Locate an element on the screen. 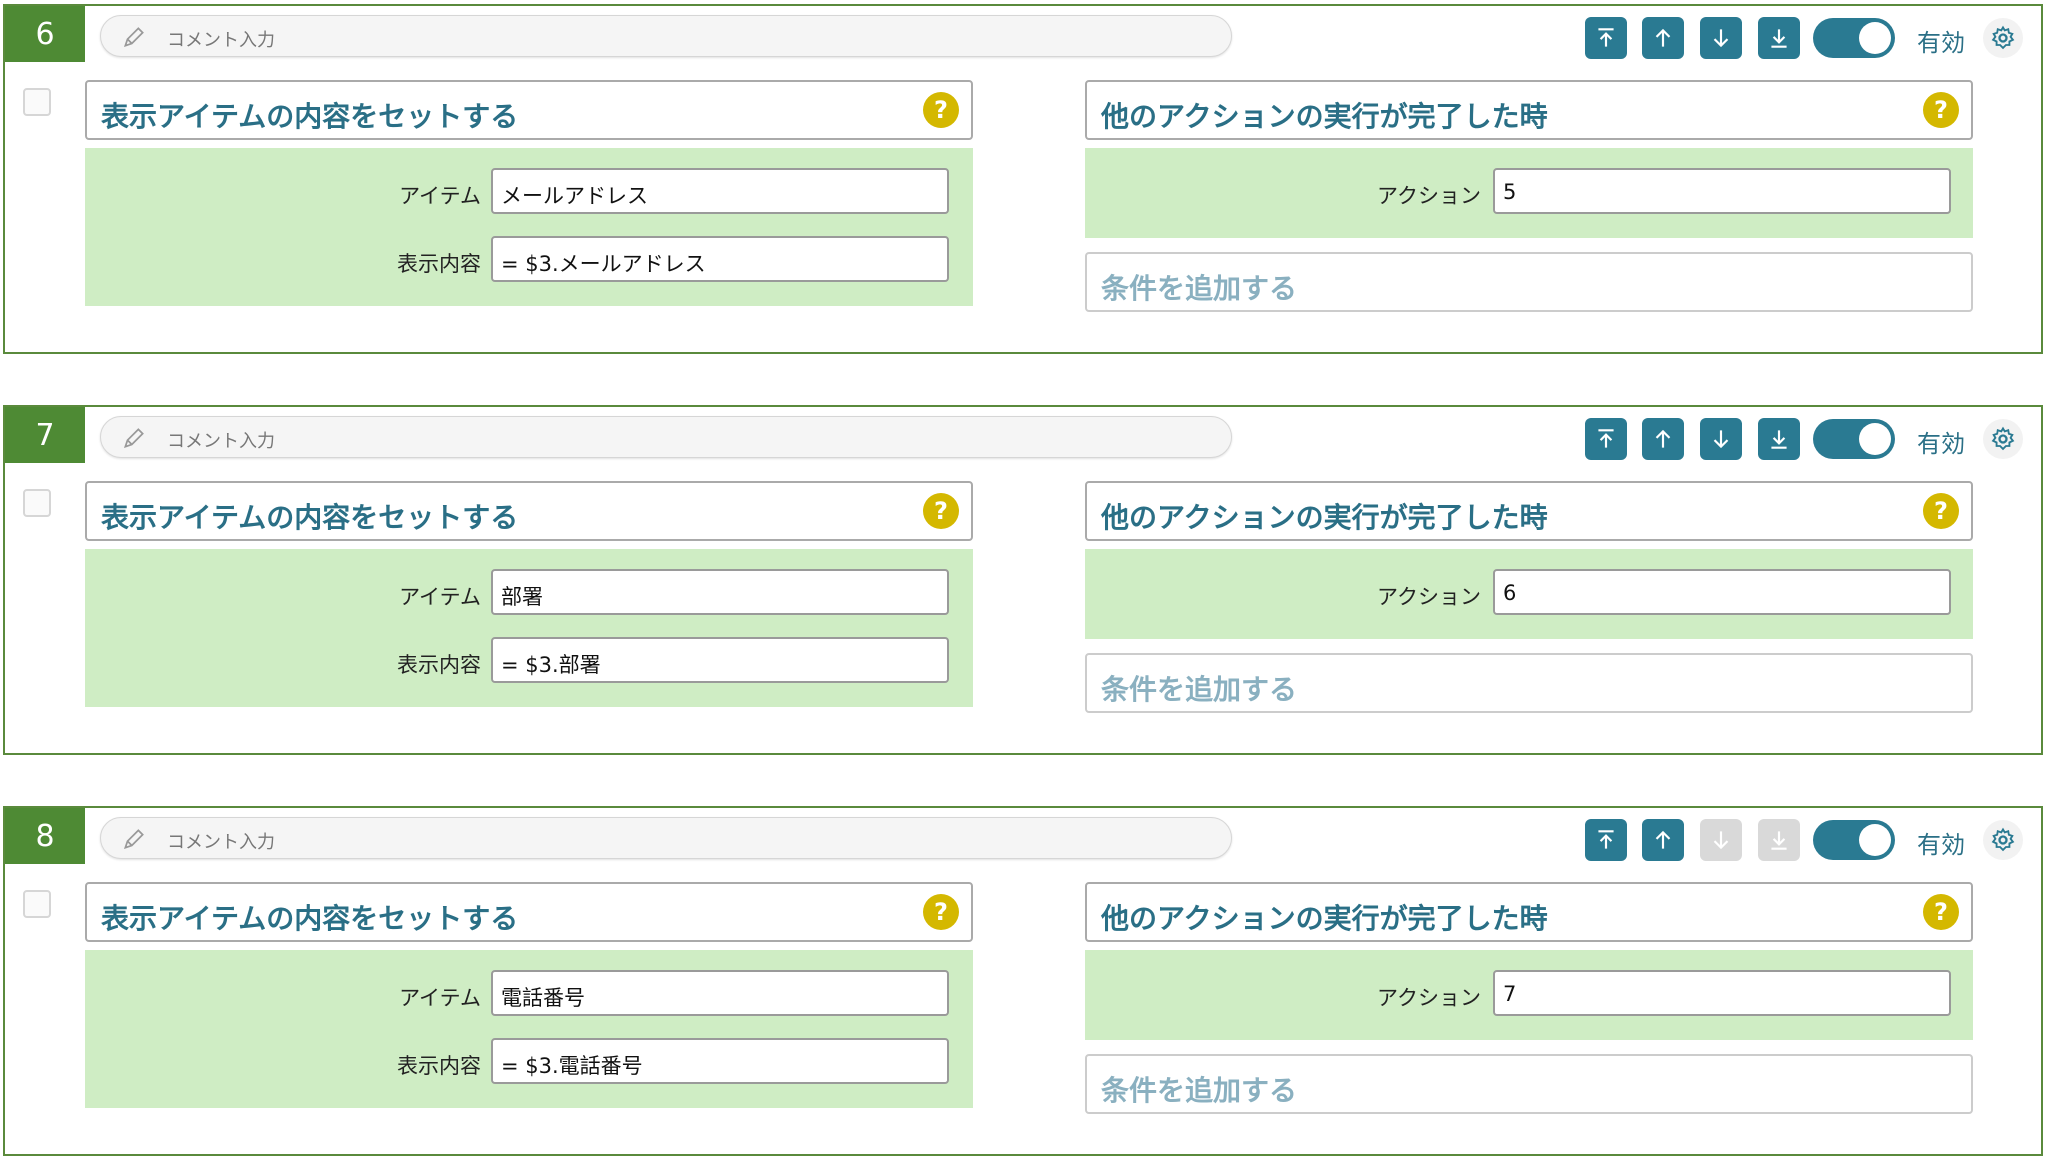 Image resolution: width=2048 pixels, height=1164 pixels. item-field: 電話番号 is located at coordinates (720, 993).